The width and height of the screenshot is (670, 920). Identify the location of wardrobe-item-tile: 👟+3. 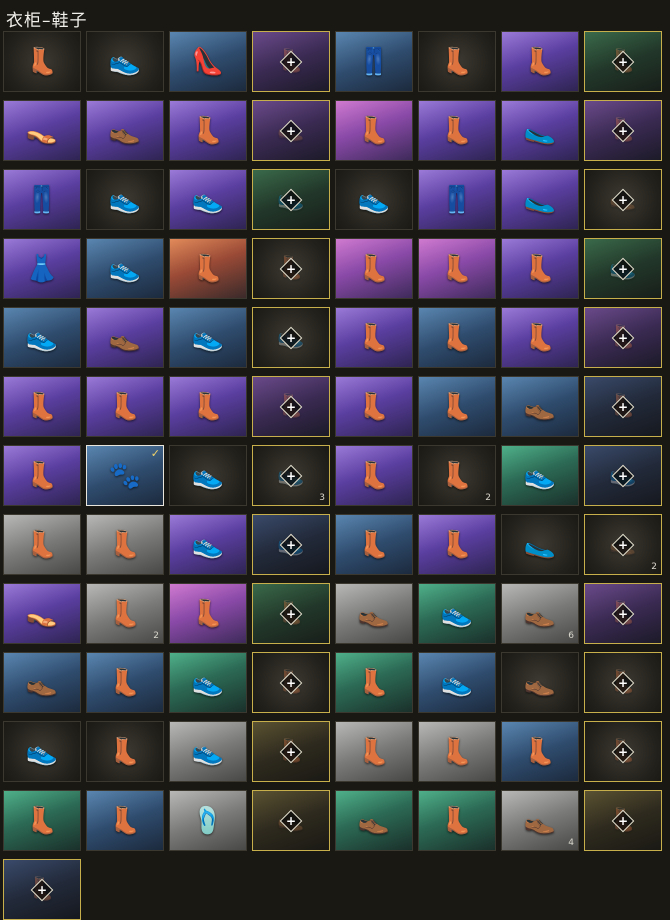
(291, 475).